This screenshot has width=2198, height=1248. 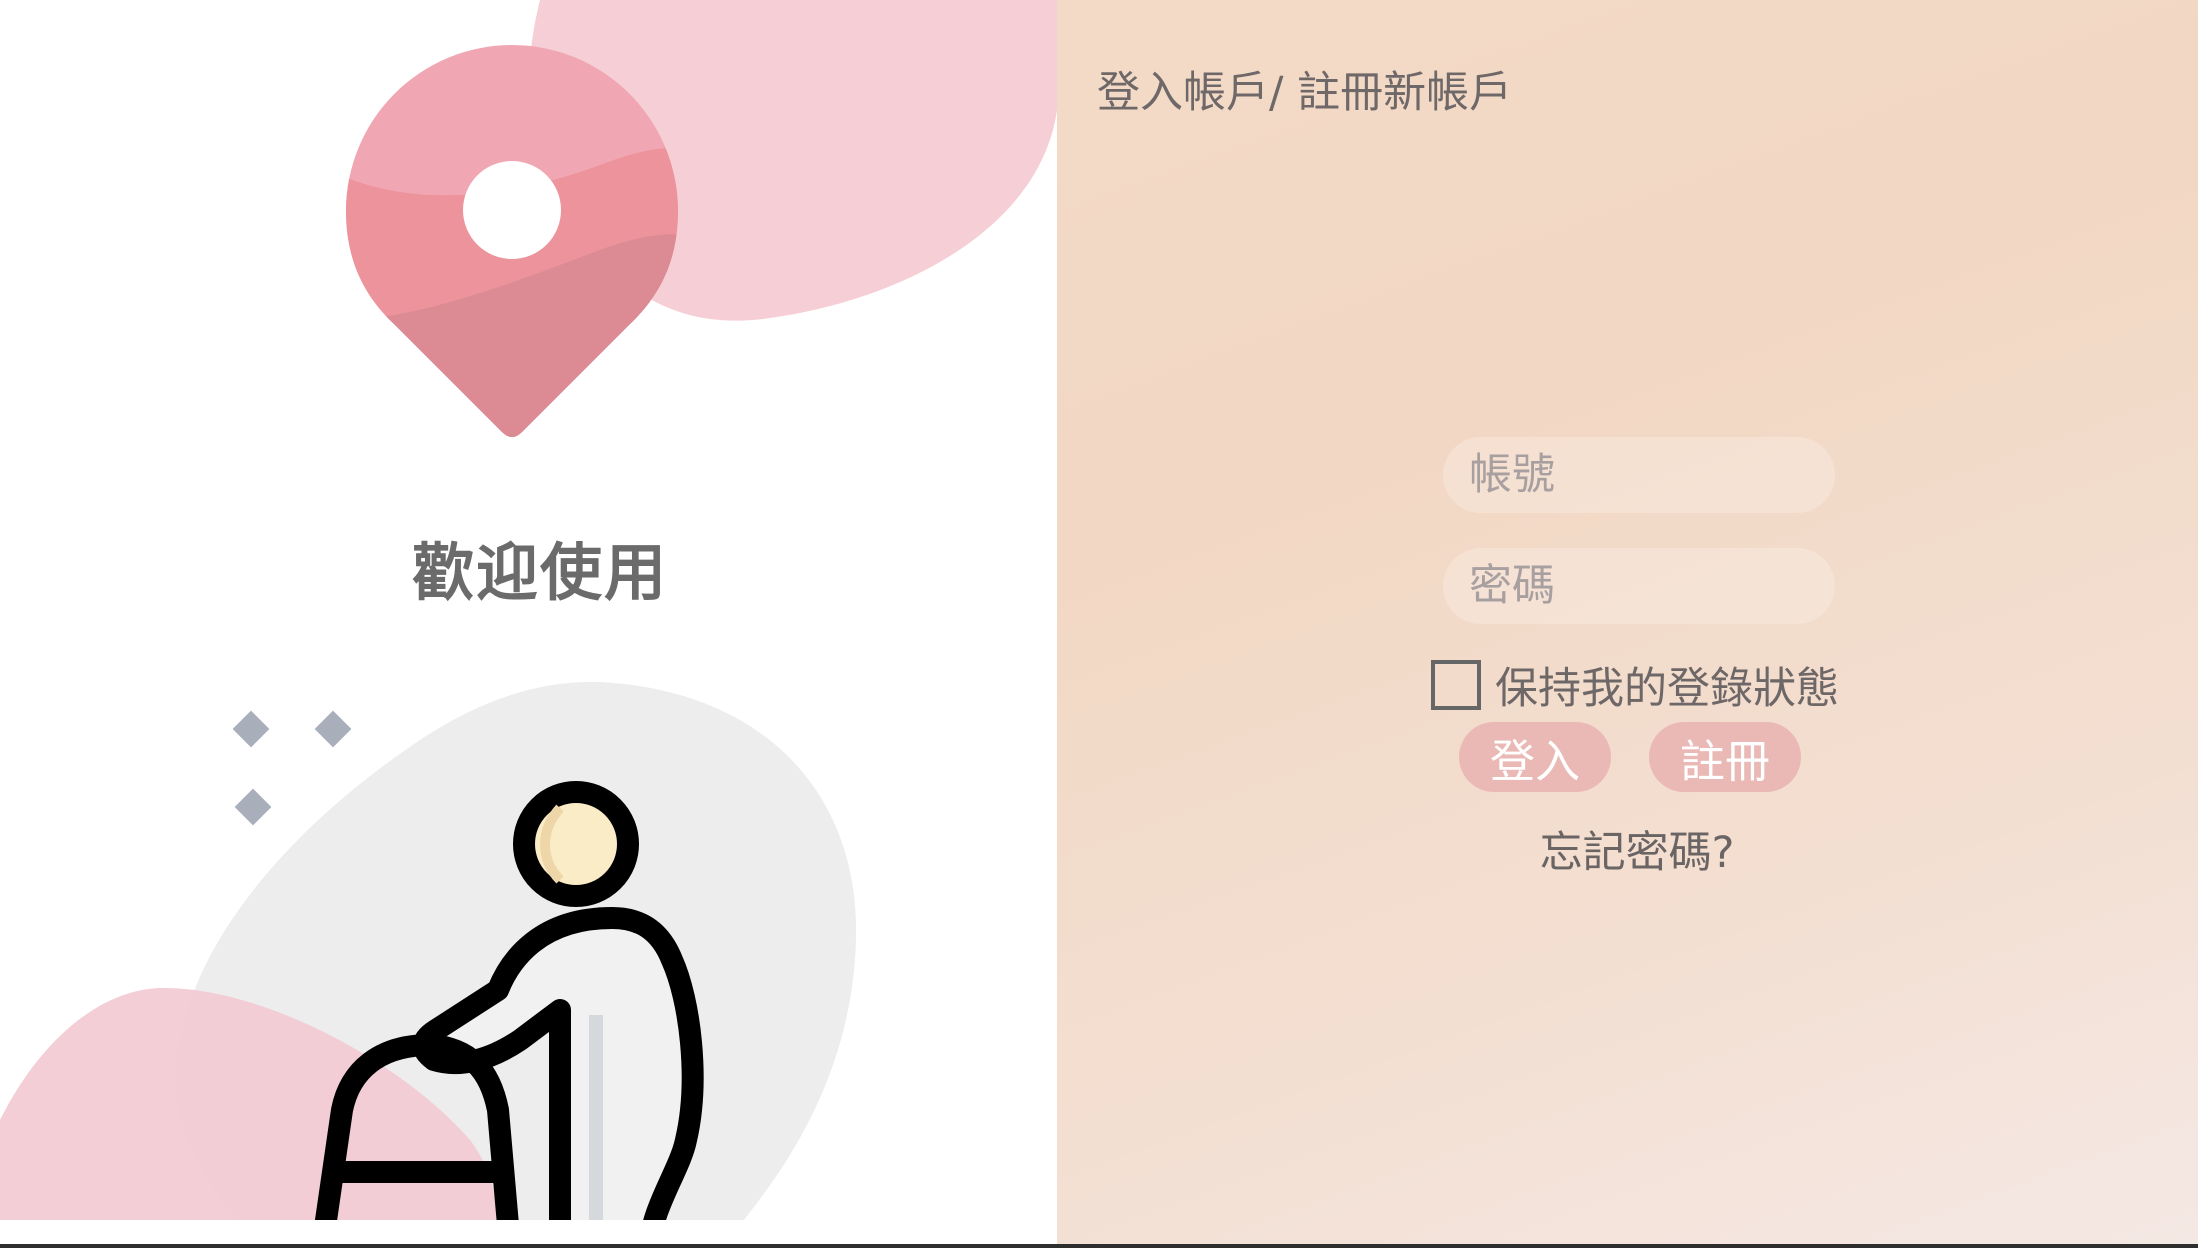 I want to click on register-button: 註冊, so click(x=1725, y=757).